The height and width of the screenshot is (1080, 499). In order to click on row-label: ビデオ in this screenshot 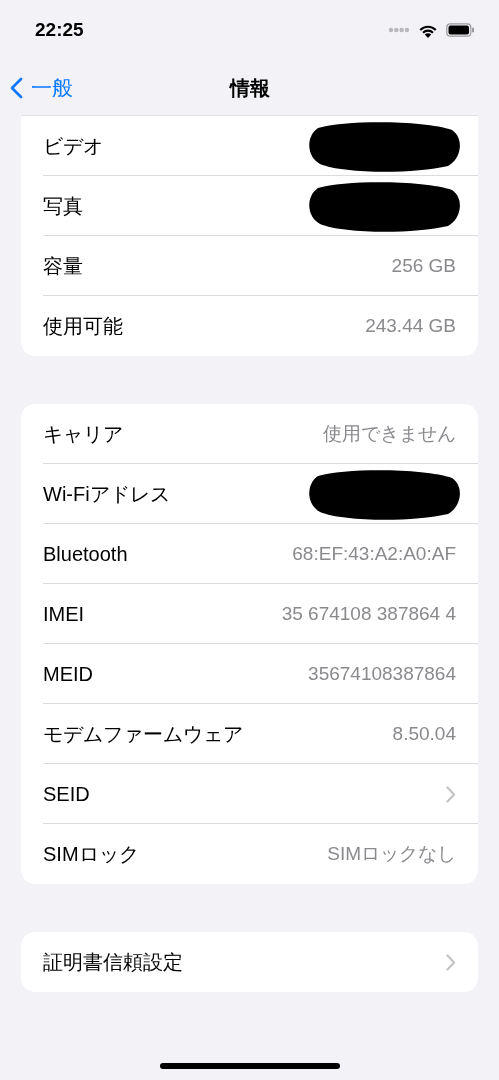, I will do `click(73, 146)`.